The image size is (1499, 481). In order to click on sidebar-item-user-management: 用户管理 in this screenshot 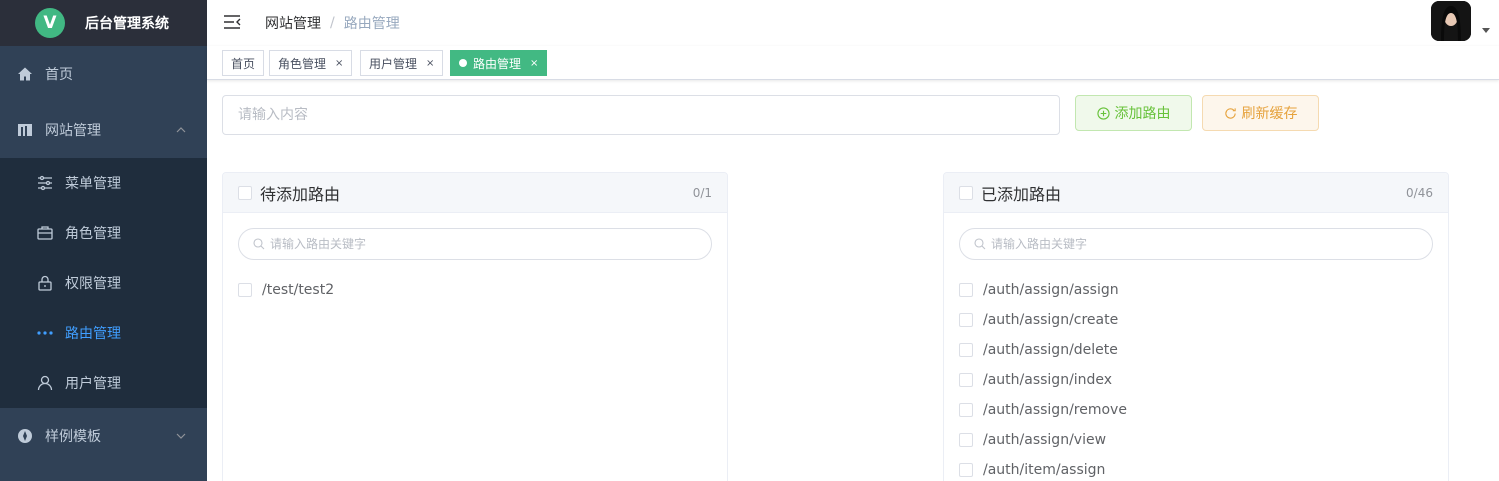, I will do `click(103, 383)`.